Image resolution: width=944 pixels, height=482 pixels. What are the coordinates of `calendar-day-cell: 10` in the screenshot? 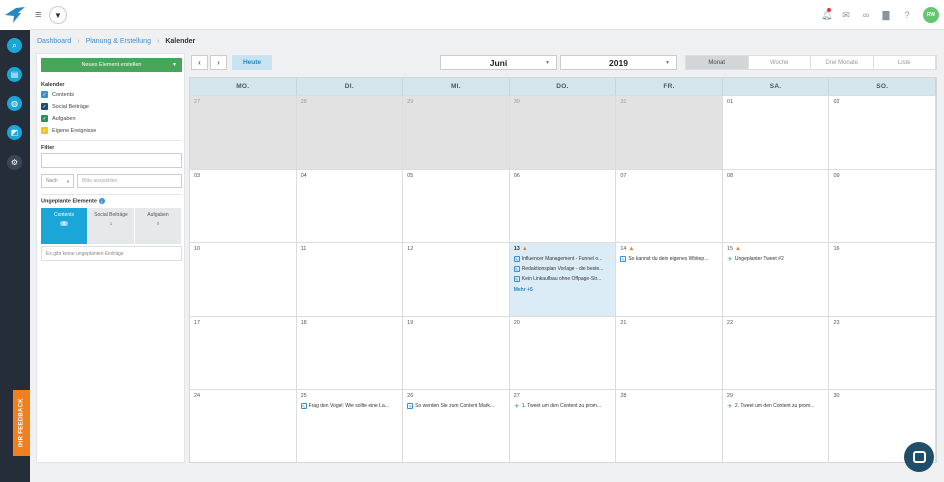 It's located at (243, 279).